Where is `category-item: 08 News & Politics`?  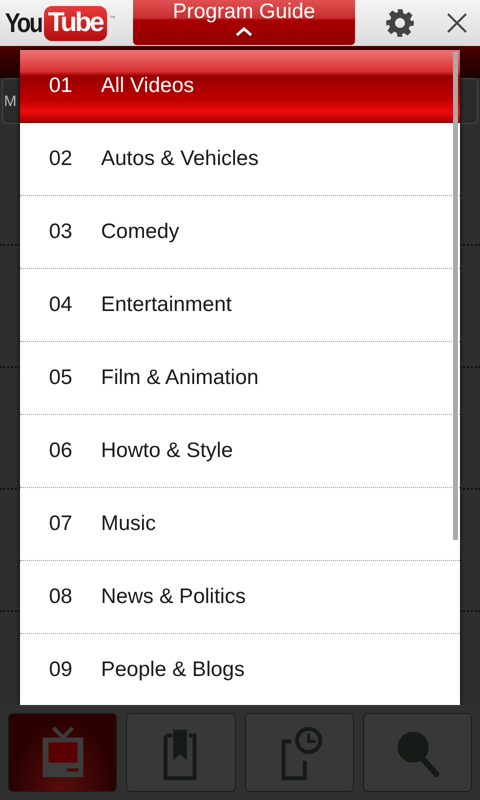
category-item: 08 News & Politics is located at coordinates (240, 597).